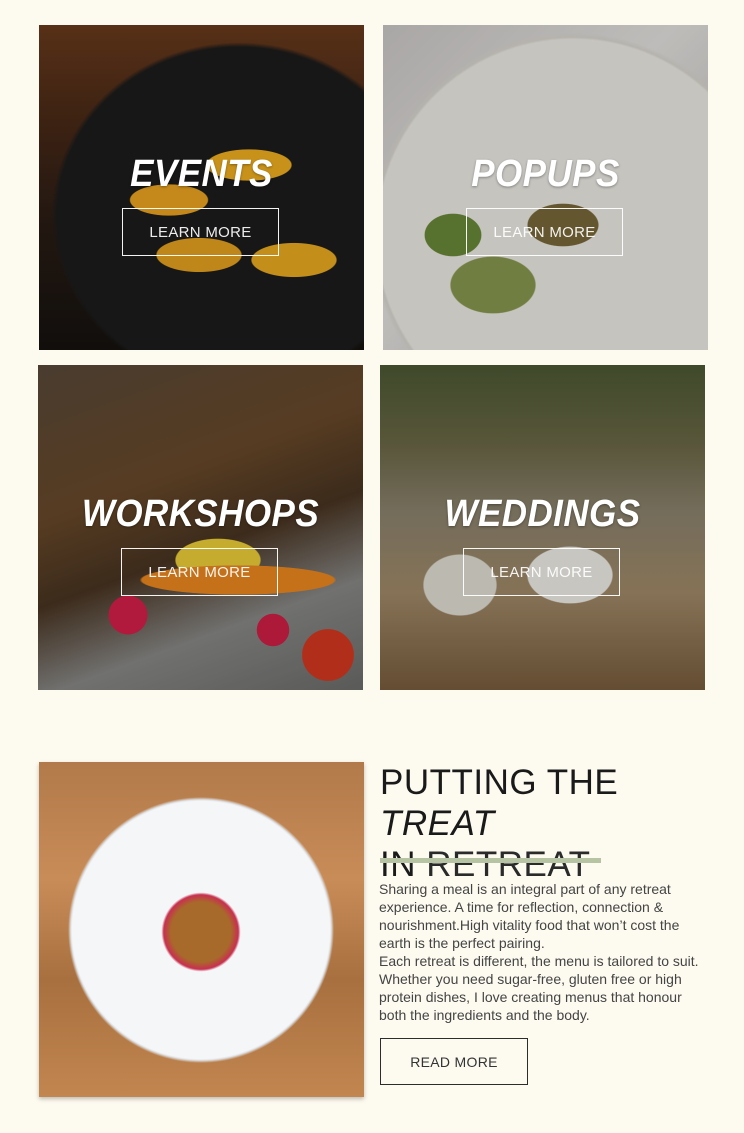 The image size is (744, 1133). What do you see at coordinates (555, 823) in the screenshot?
I see `section-headline: PUTTING THE TREAT IN RETREAT` at bounding box center [555, 823].